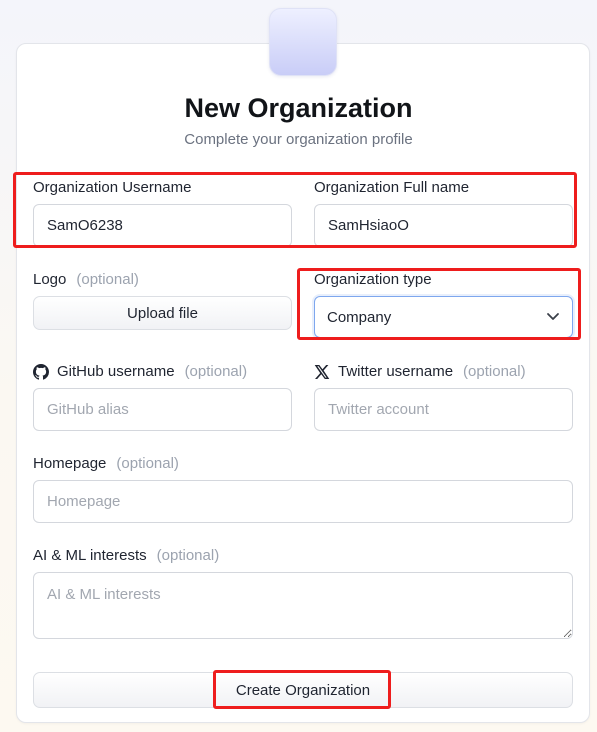 The image size is (597, 732). Describe the element at coordinates (494, 371) in the screenshot. I see `twitter-optional-text: (optional)` at that location.